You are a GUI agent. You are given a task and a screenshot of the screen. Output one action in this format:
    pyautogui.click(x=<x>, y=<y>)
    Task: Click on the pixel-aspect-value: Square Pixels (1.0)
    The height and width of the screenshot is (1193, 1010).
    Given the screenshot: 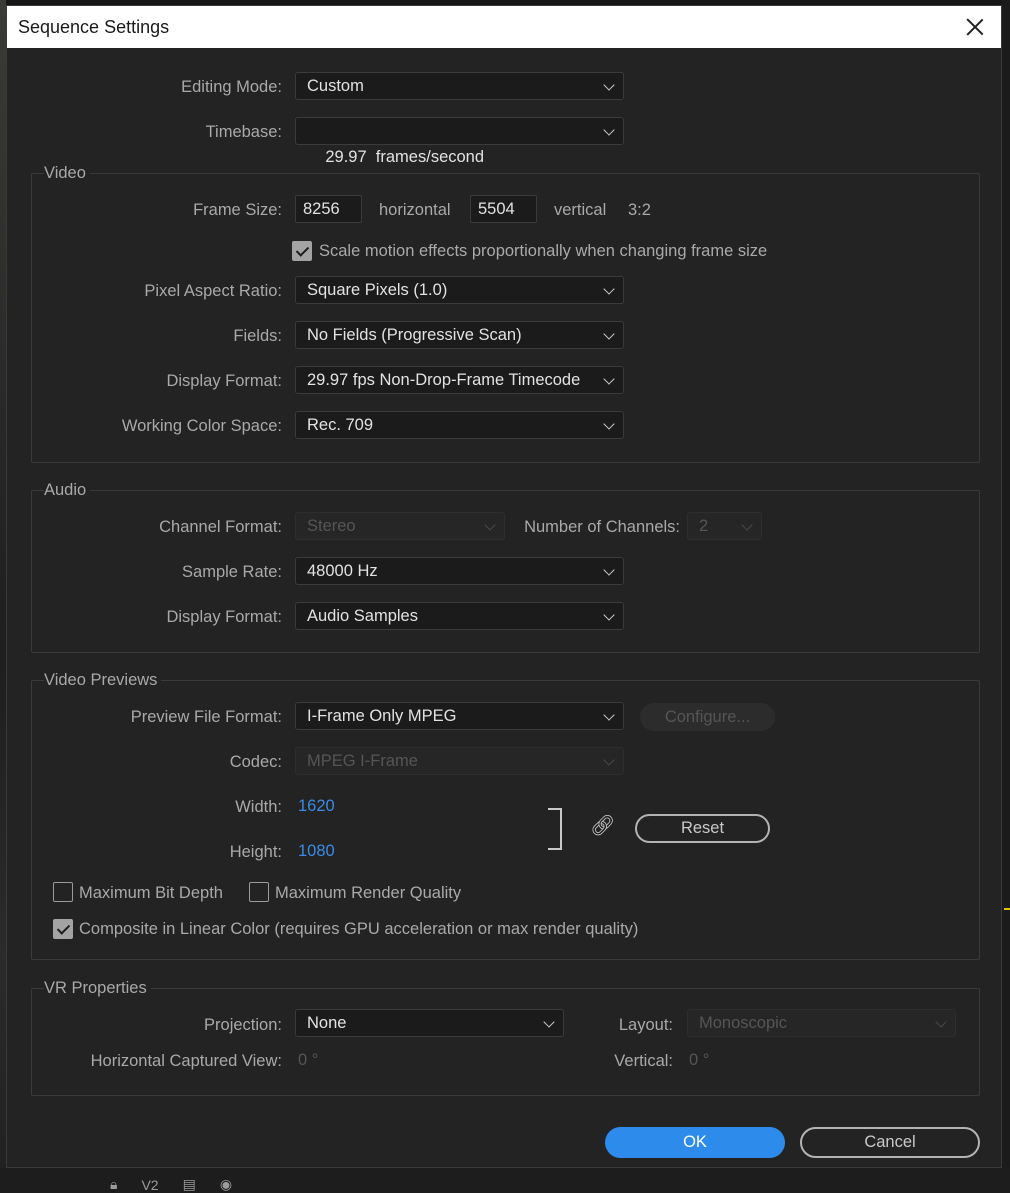 What is the action you would take?
    pyautogui.click(x=377, y=290)
    